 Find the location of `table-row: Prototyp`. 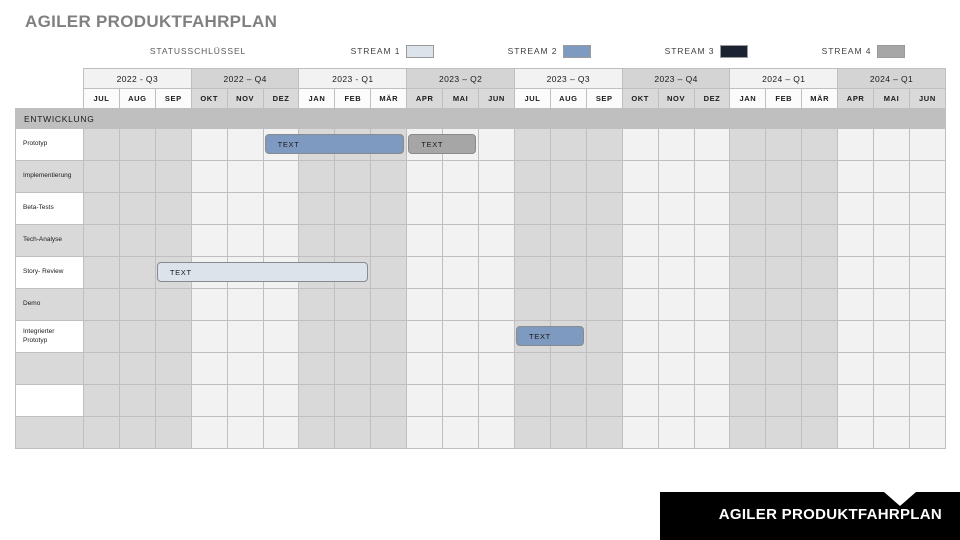

table-row: Prototyp is located at coordinates (480, 144).